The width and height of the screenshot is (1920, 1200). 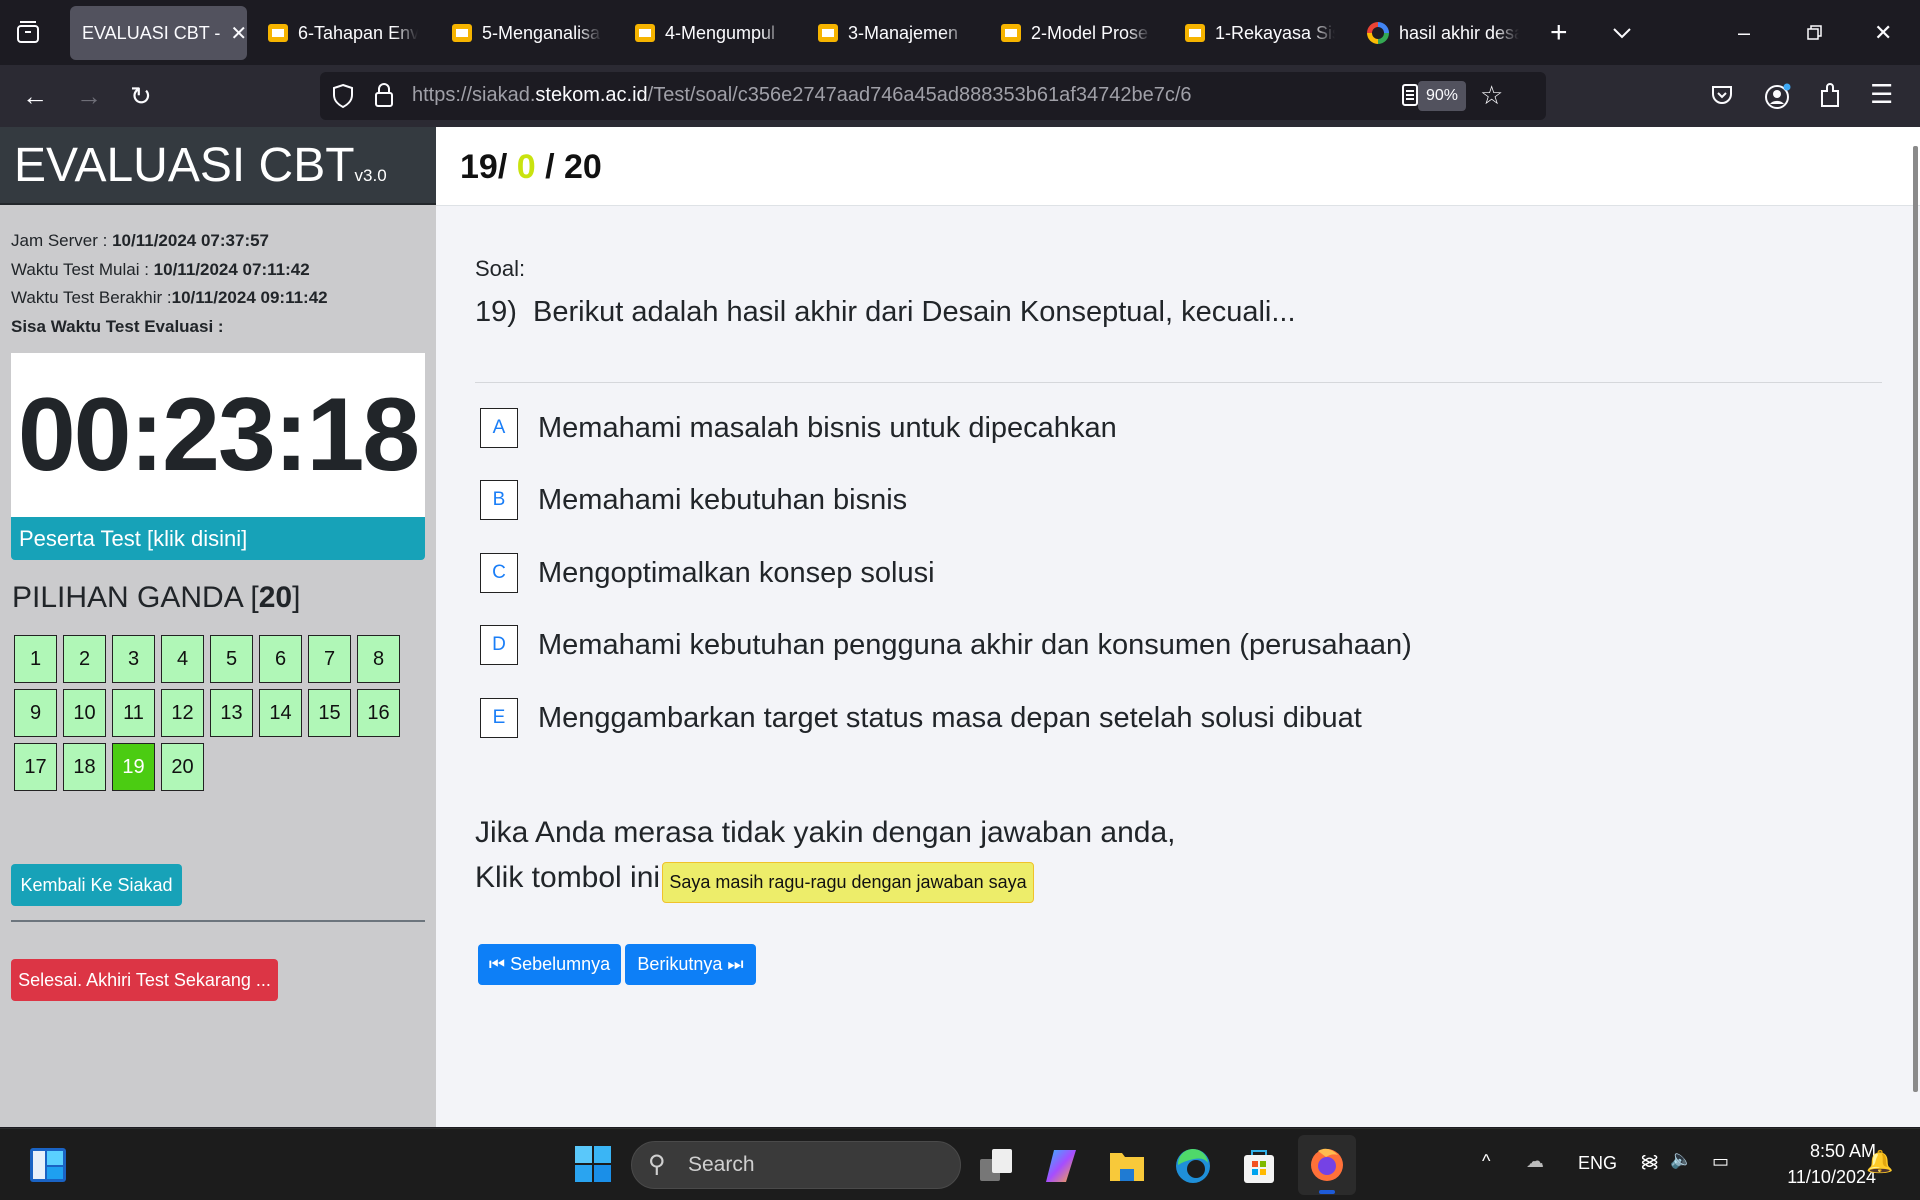 What do you see at coordinates (182, 767) in the screenshot?
I see `question-nav-20: 20` at bounding box center [182, 767].